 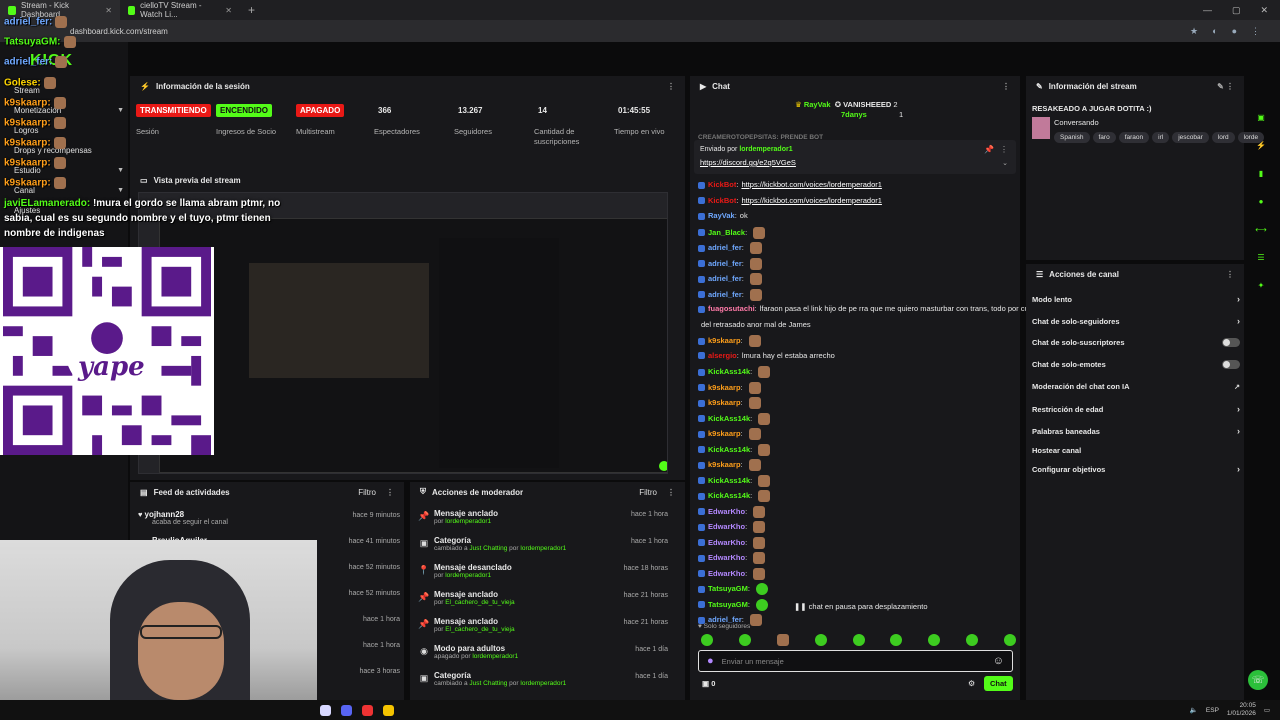 I want to click on bookmark-icon: ▮, so click(x=1261, y=173).